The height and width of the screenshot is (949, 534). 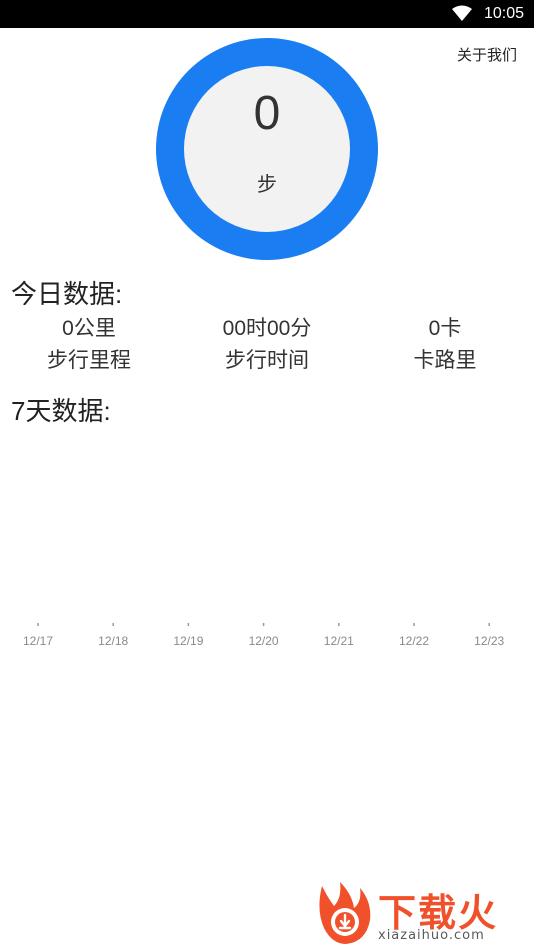 What do you see at coordinates (423, 912) in the screenshot?
I see `watermark: 下载火 xiazaihuo.com` at bounding box center [423, 912].